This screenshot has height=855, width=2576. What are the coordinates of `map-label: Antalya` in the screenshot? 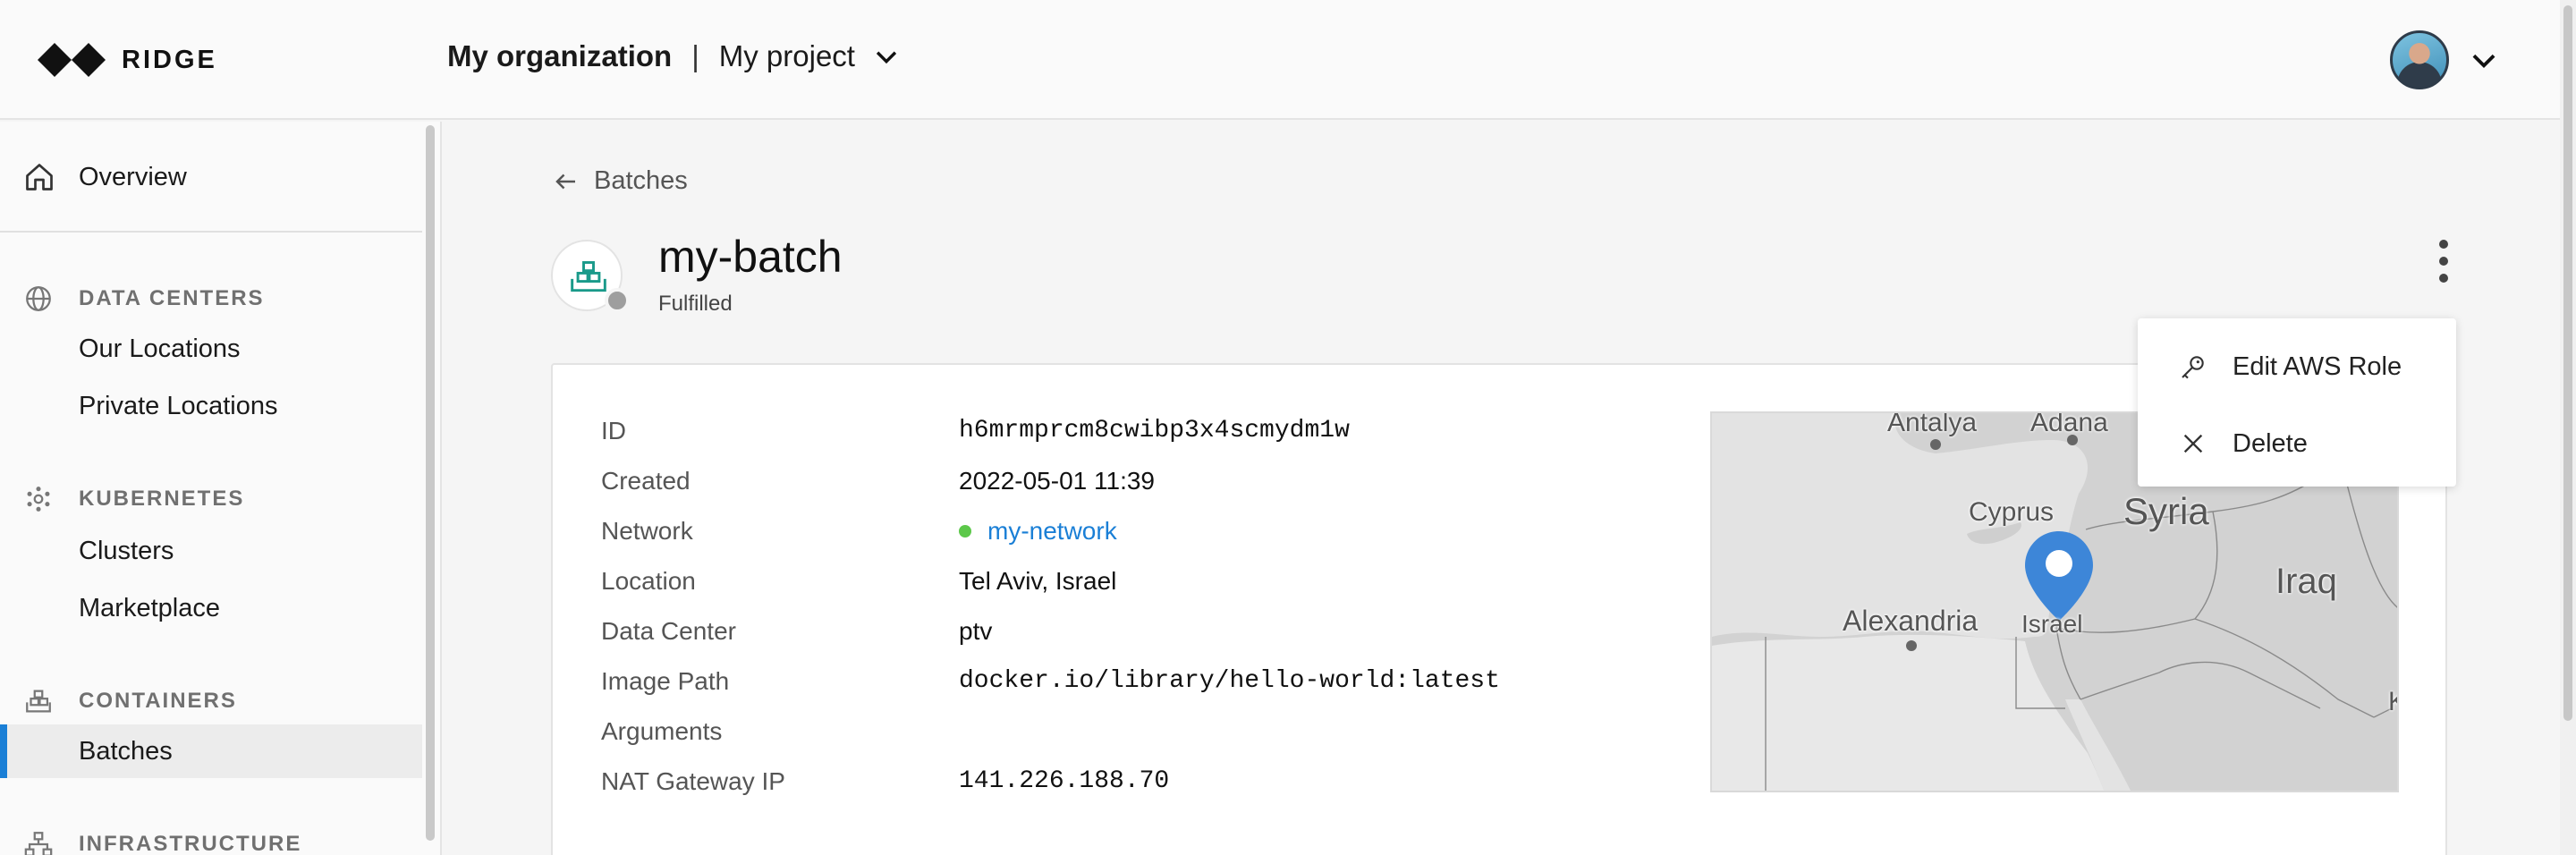 It's located at (1932, 424).